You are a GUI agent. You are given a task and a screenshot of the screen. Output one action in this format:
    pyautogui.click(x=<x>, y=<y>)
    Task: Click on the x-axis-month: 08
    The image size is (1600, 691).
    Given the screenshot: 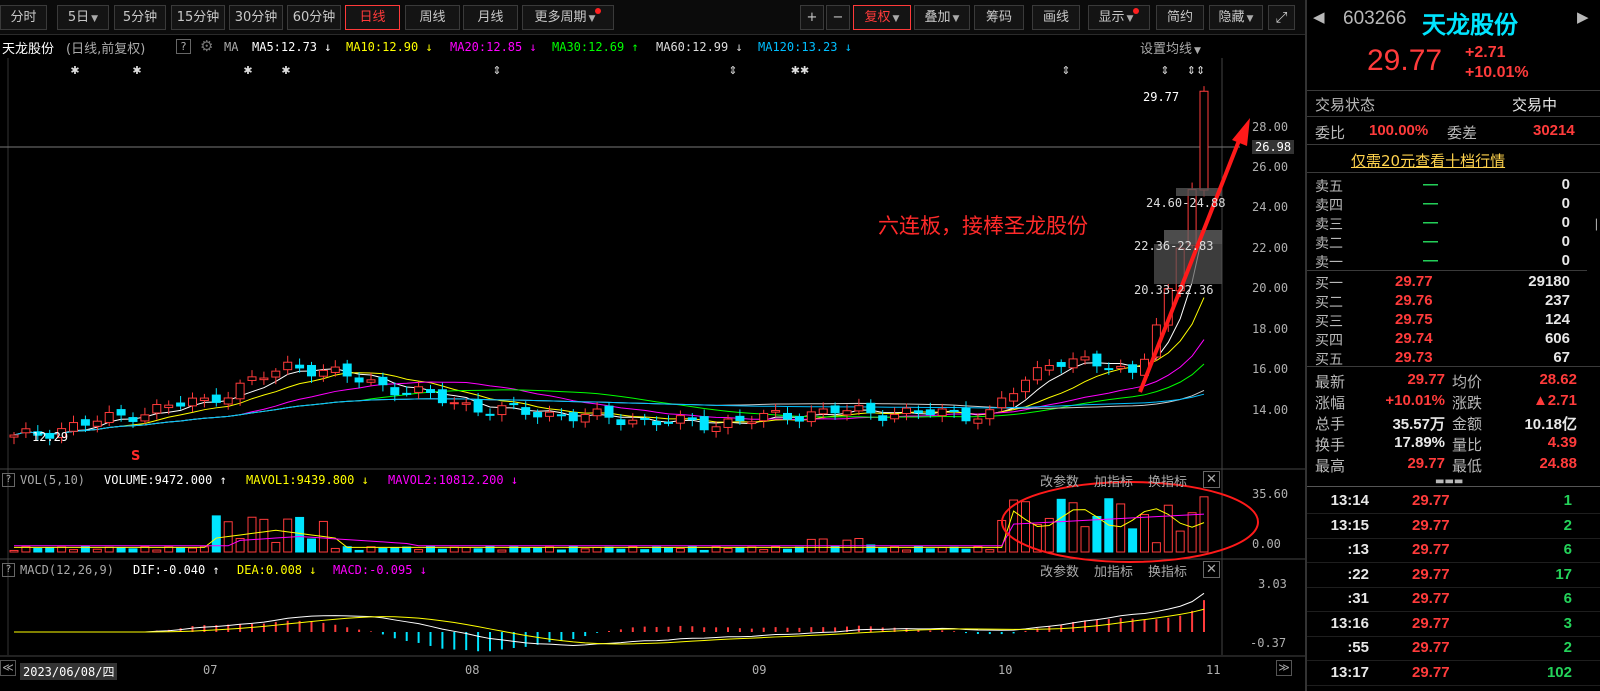 What is the action you would take?
    pyautogui.click(x=472, y=670)
    